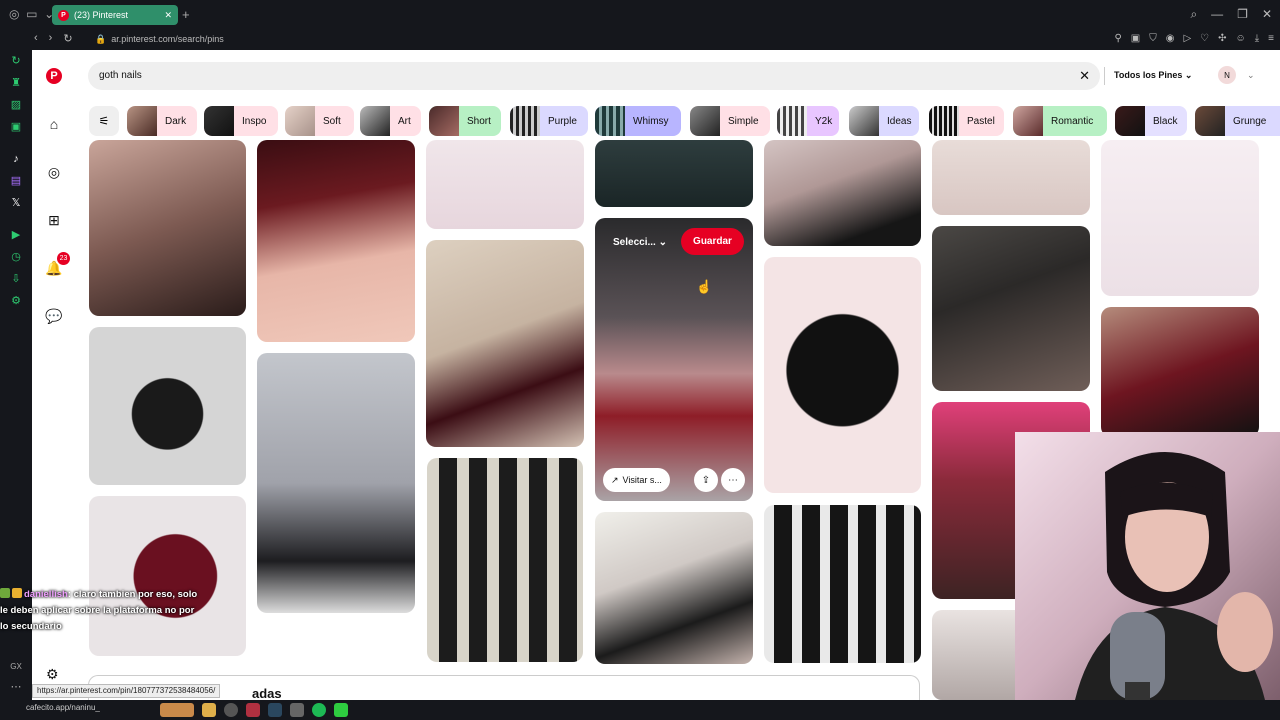  I want to click on chip-art: Art, so click(390, 121).